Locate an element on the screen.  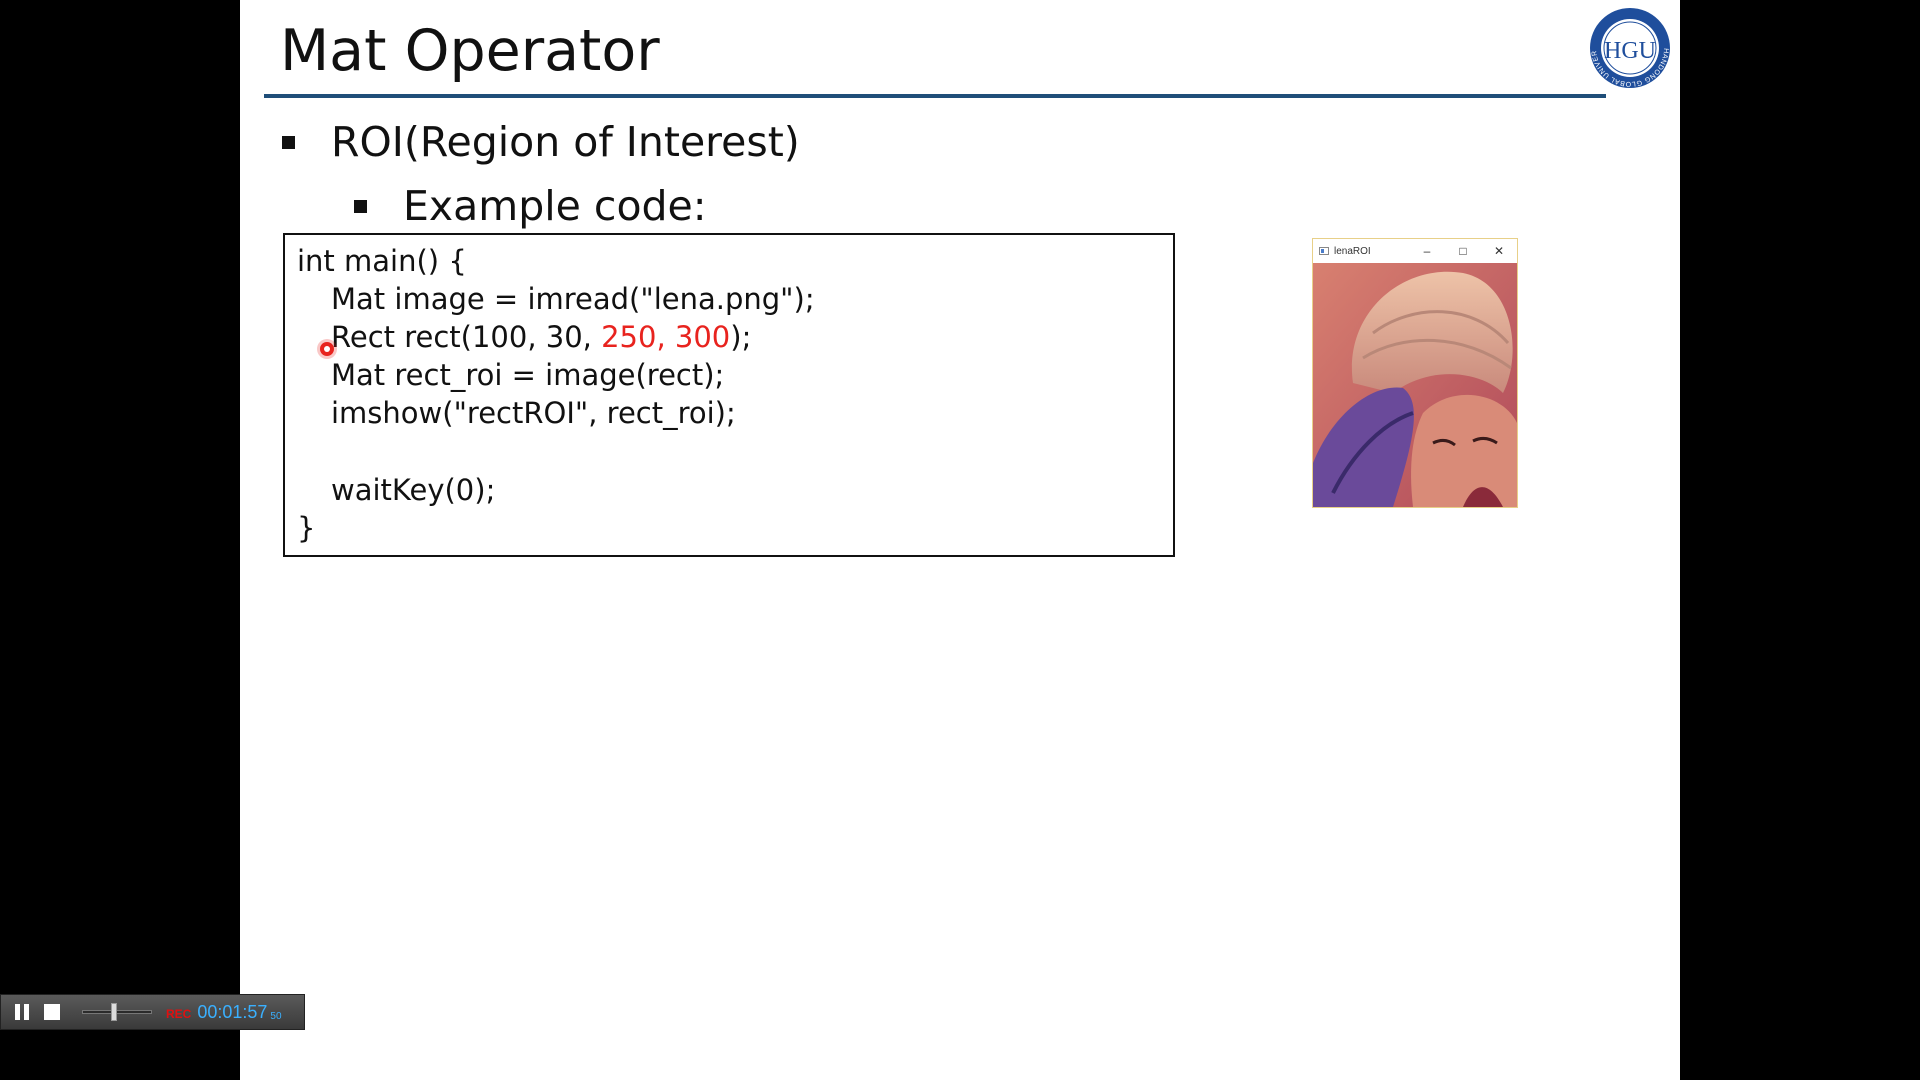
bullet-example-code-text: Example code: is located at coordinates (555, 206).